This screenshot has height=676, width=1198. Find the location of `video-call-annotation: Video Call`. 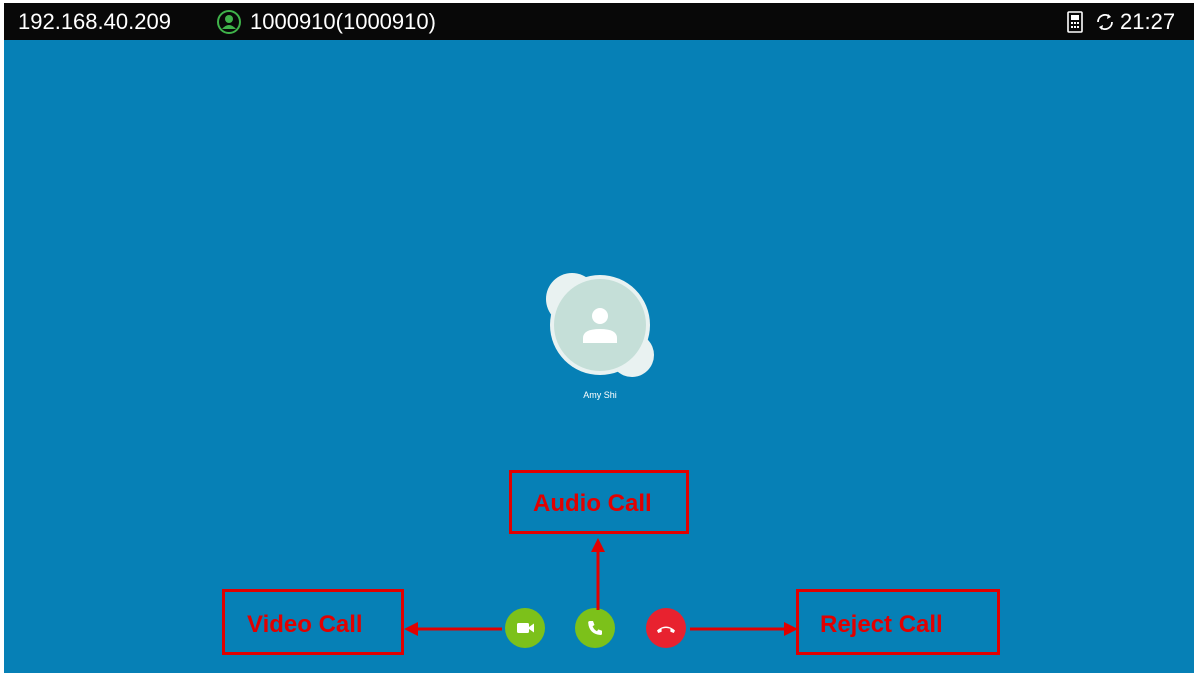

video-call-annotation: Video Call is located at coordinates (313, 622).